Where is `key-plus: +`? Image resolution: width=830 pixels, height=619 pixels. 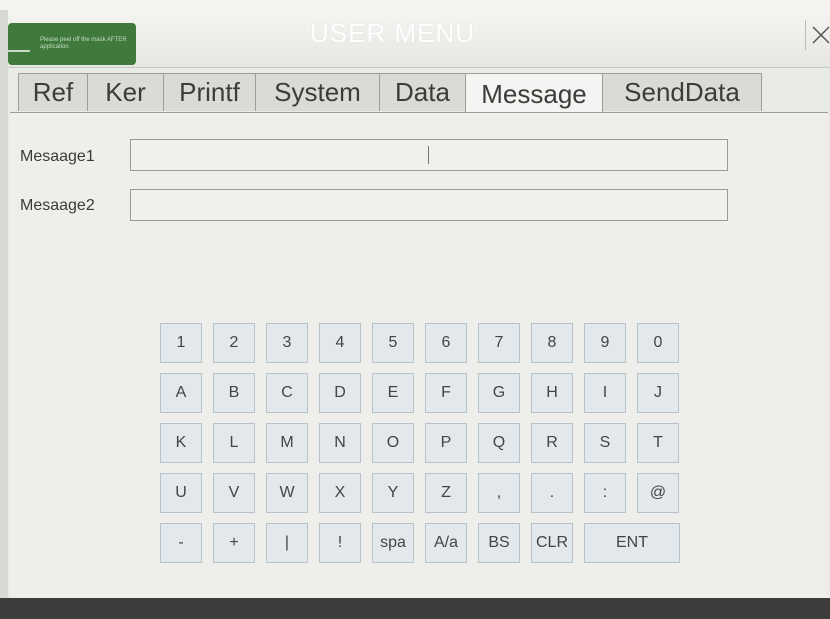 key-plus: + is located at coordinates (234, 543).